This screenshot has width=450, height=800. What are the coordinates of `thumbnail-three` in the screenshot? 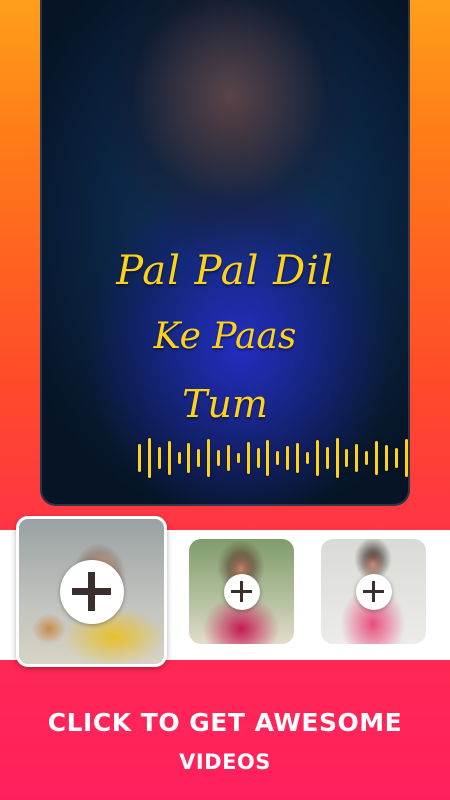 It's located at (373, 591).